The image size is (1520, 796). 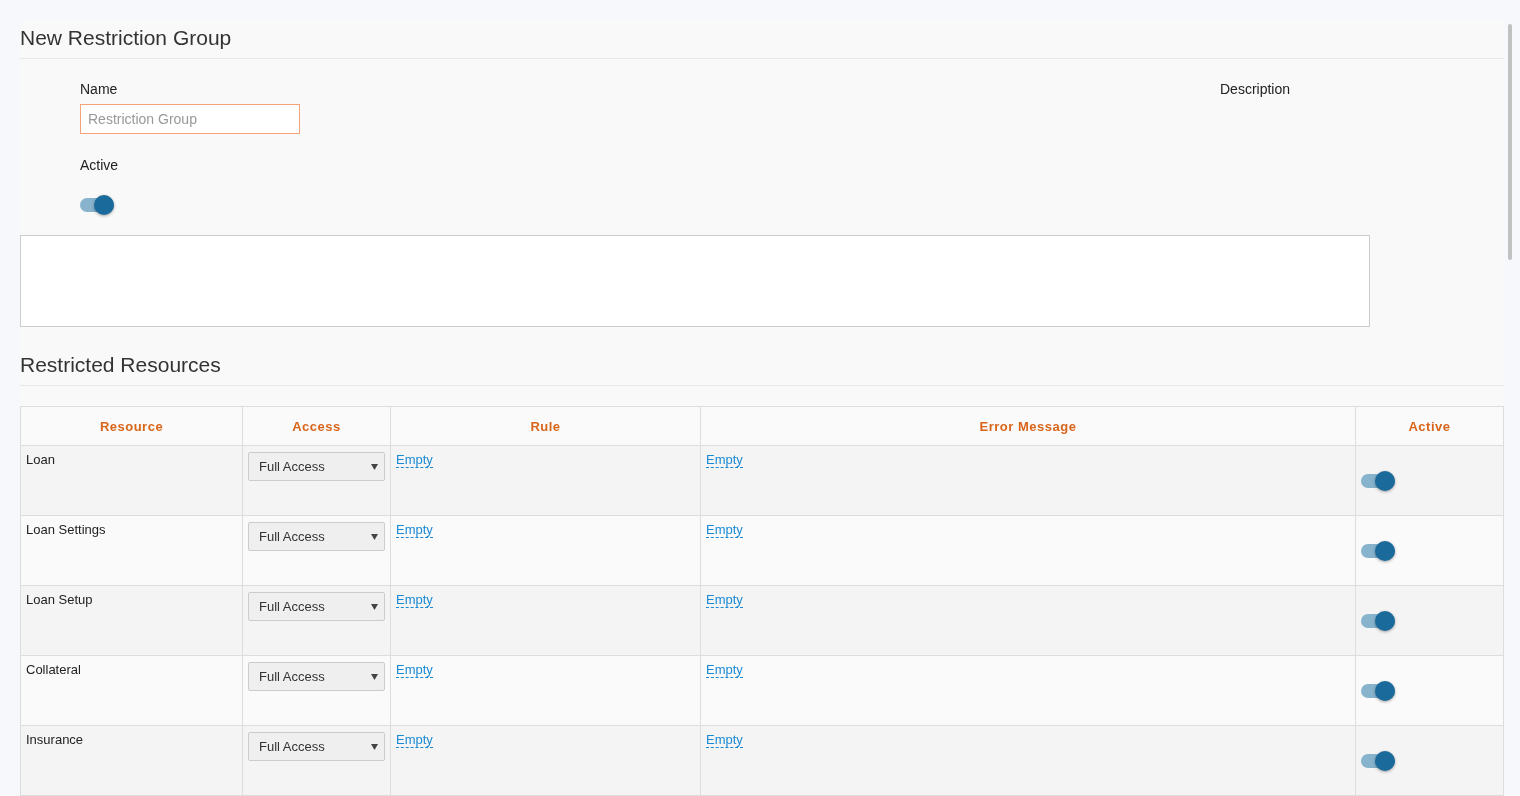 I want to click on description-field, so click(x=695, y=281).